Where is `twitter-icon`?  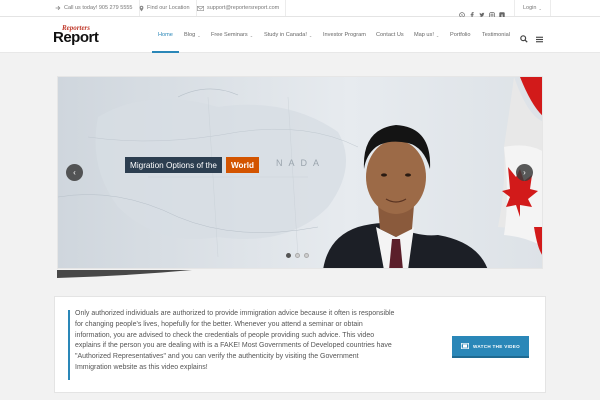 twitter-icon is located at coordinates (482, 11).